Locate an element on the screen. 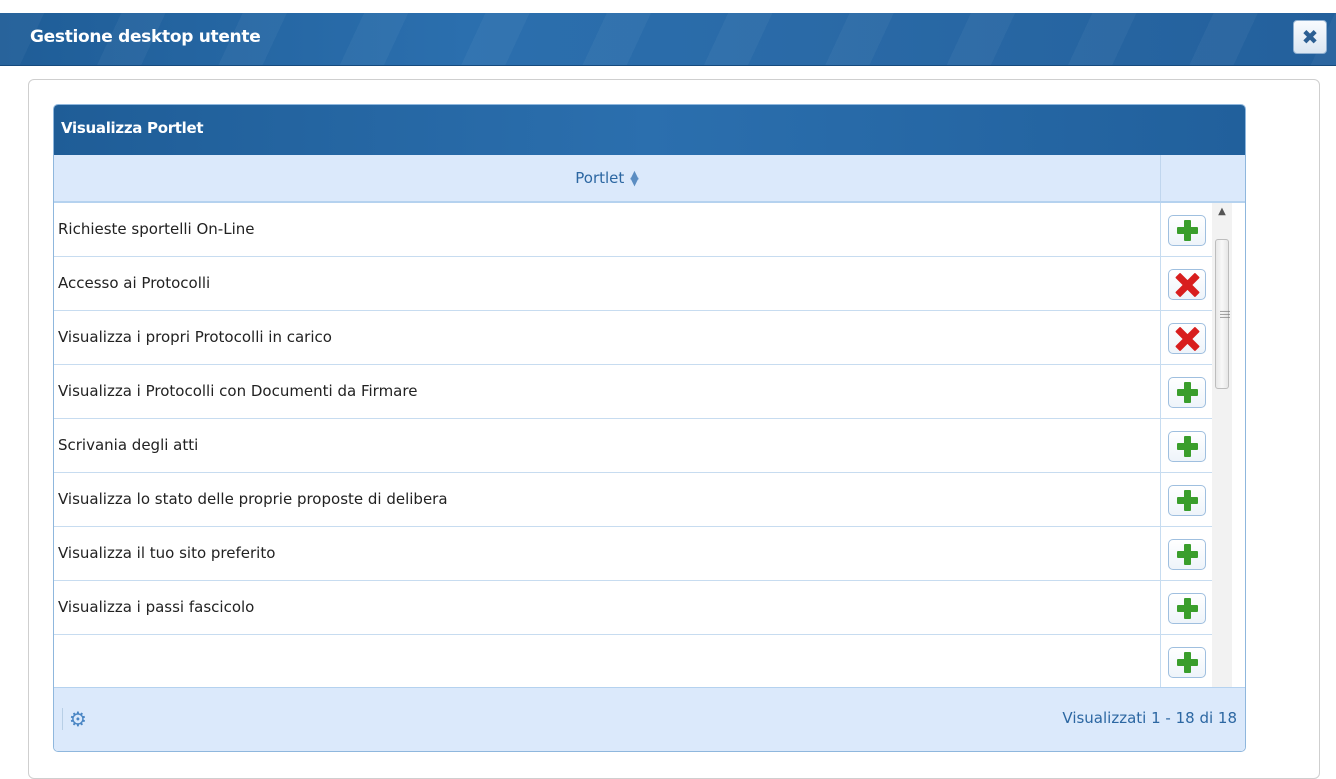 Image resolution: width=1336 pixels, height=779 pixels. grid-caption: Visualizza Portlet is located at coordinates (649, 130).